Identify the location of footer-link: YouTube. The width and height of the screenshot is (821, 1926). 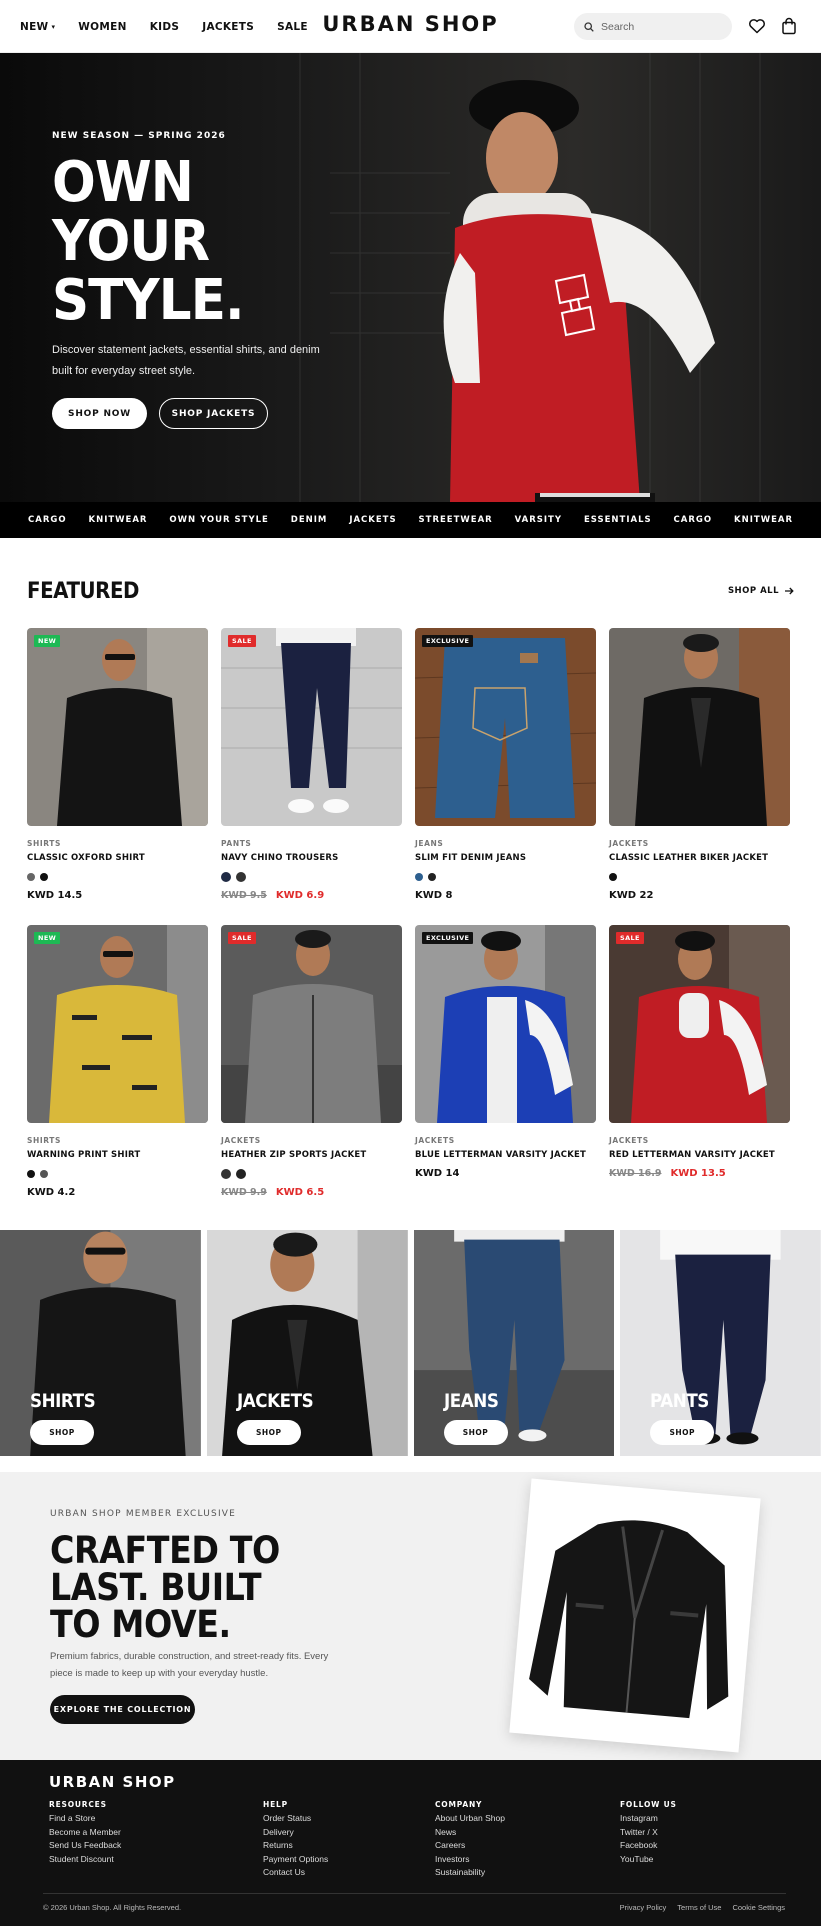
(648, 1860).